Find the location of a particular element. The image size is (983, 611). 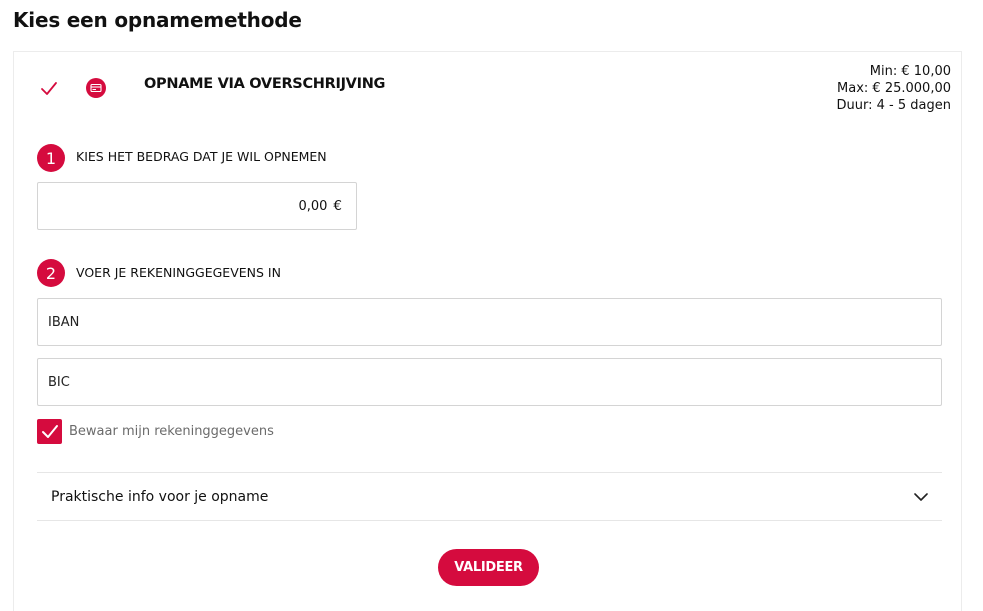

iban-input is located at coordinates (489, 322).